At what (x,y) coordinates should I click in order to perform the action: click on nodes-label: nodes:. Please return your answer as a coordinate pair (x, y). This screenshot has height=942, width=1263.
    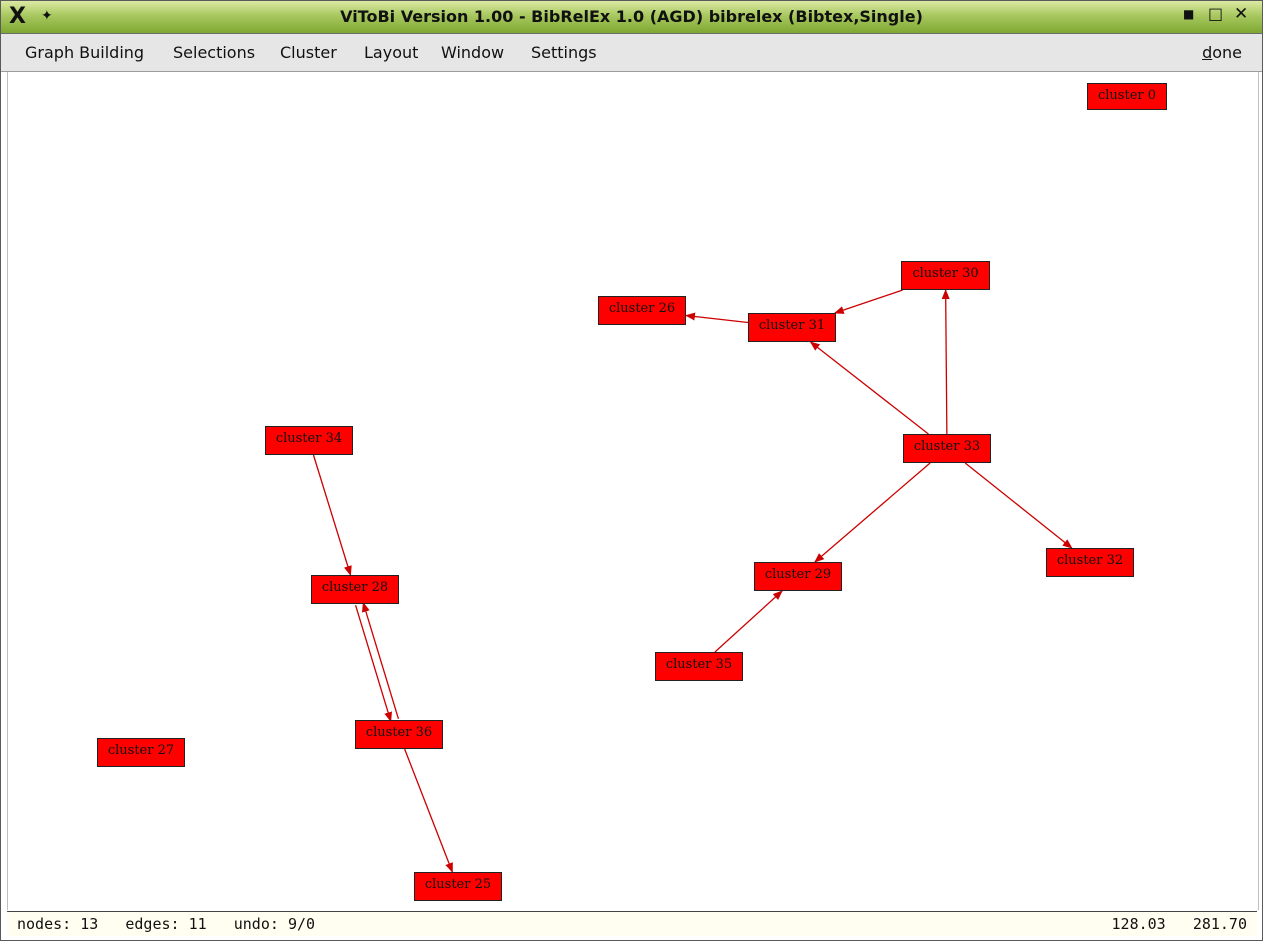
    Looking at the image, I should click on (49, 924).